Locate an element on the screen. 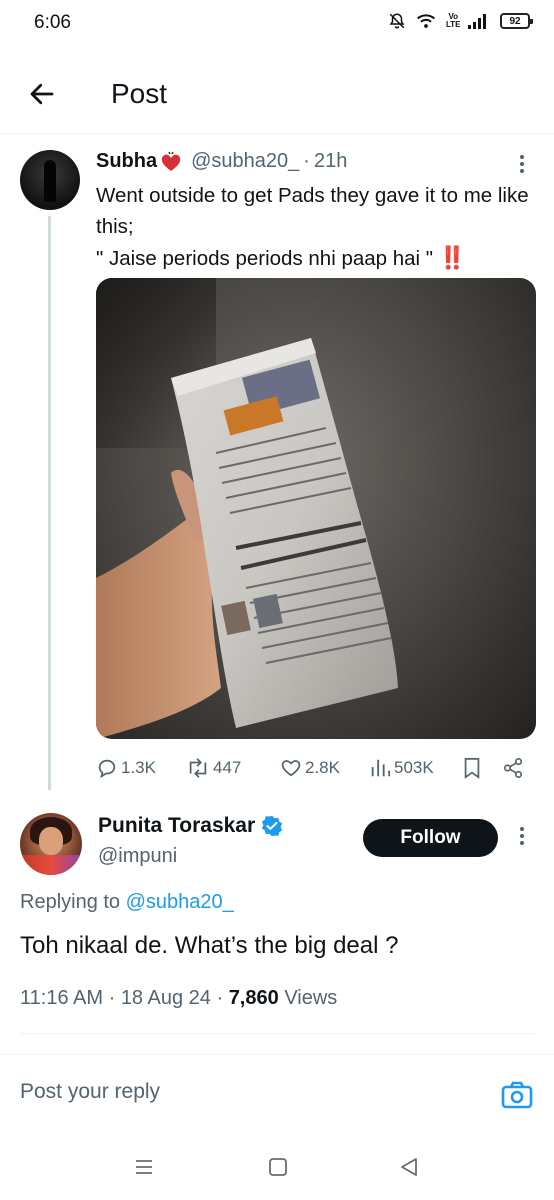 The width and height of the screenshot is (554, 1200). system-back-button is located at coordinates (409, 1167).